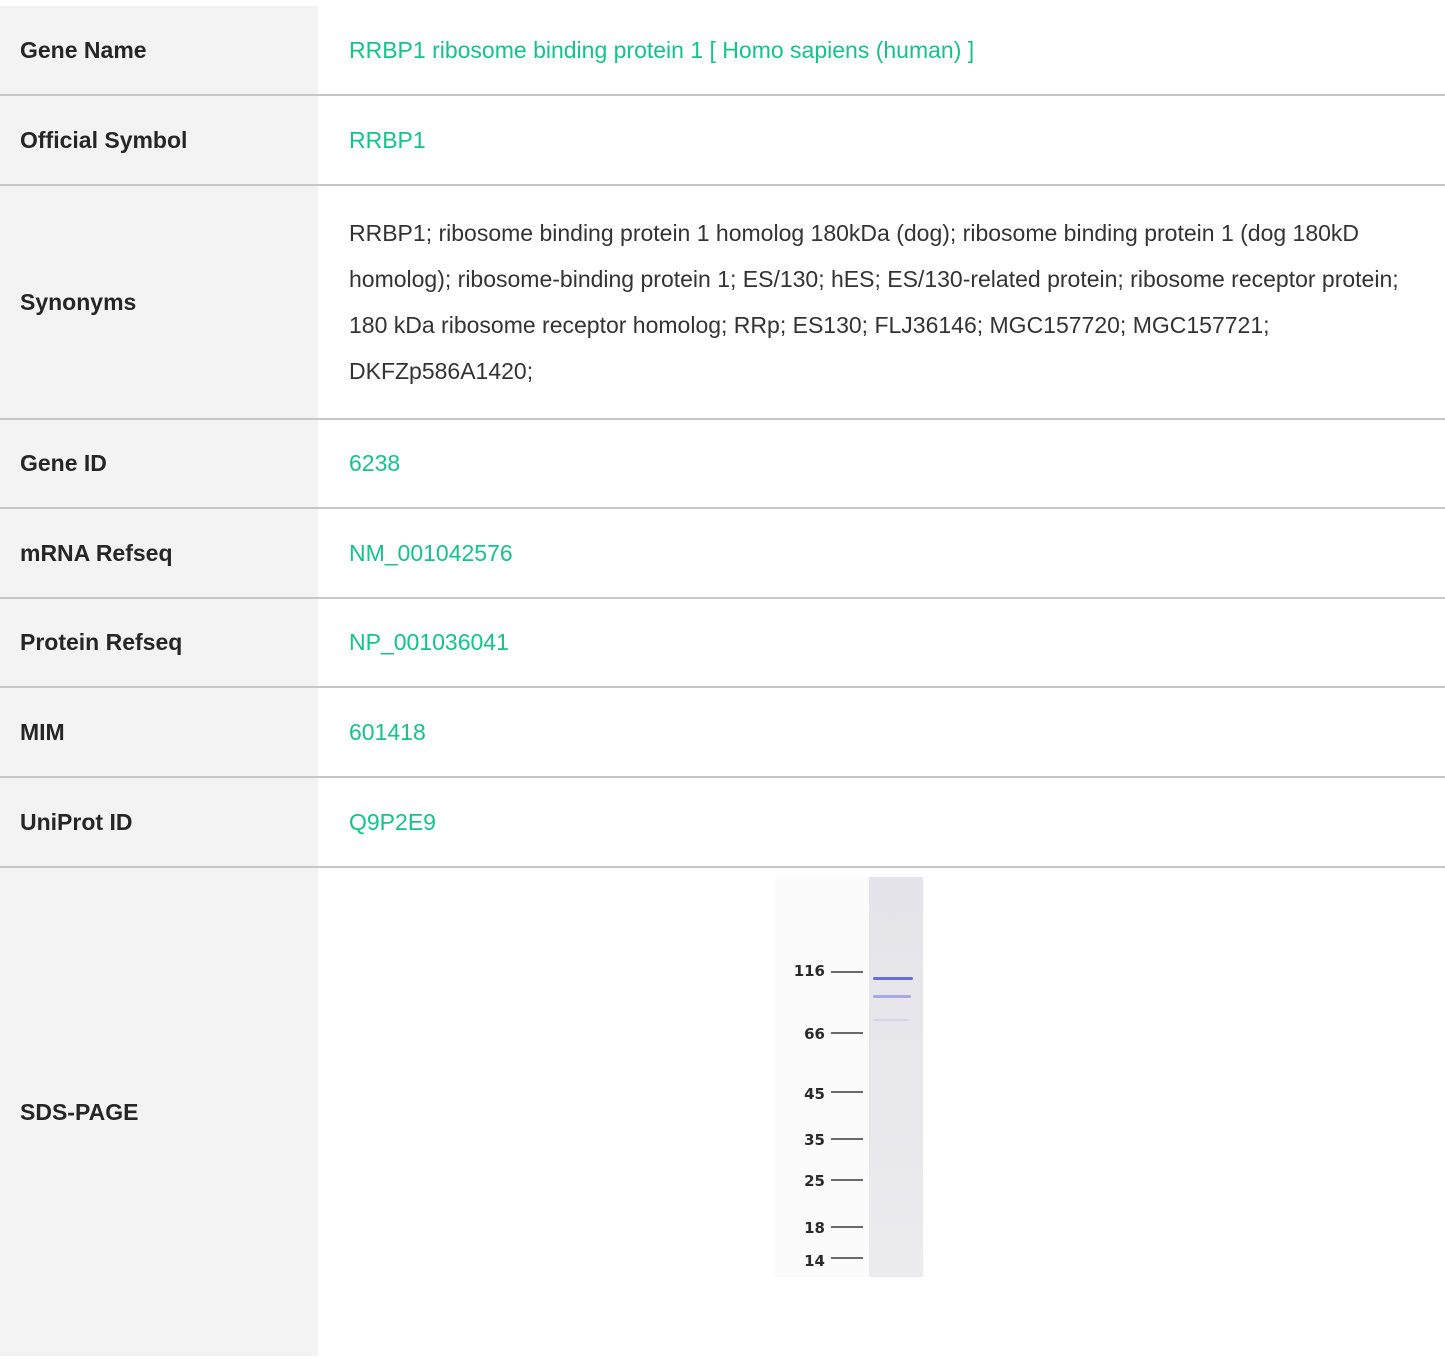 The height and width of the screenshot is (1366, 1445). I want to click on gene-name-label: Gene Name, so click(159, 50).